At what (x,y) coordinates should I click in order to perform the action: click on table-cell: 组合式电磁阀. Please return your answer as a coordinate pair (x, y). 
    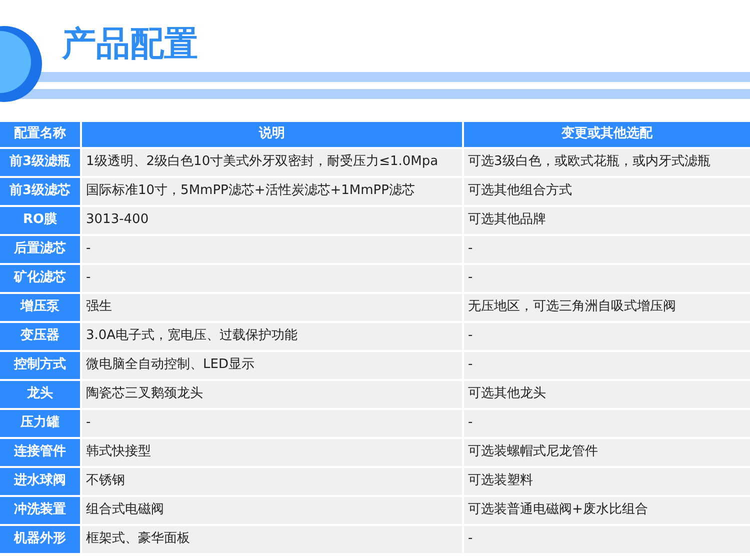
    Looking at the image, I should click on (272, 510).